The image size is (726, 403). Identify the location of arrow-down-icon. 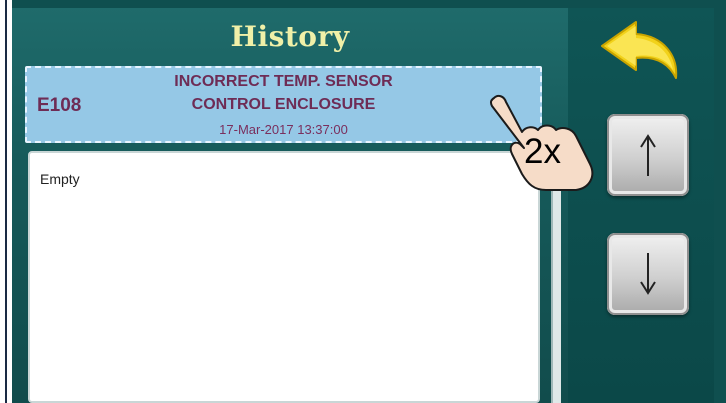
(648, 274).